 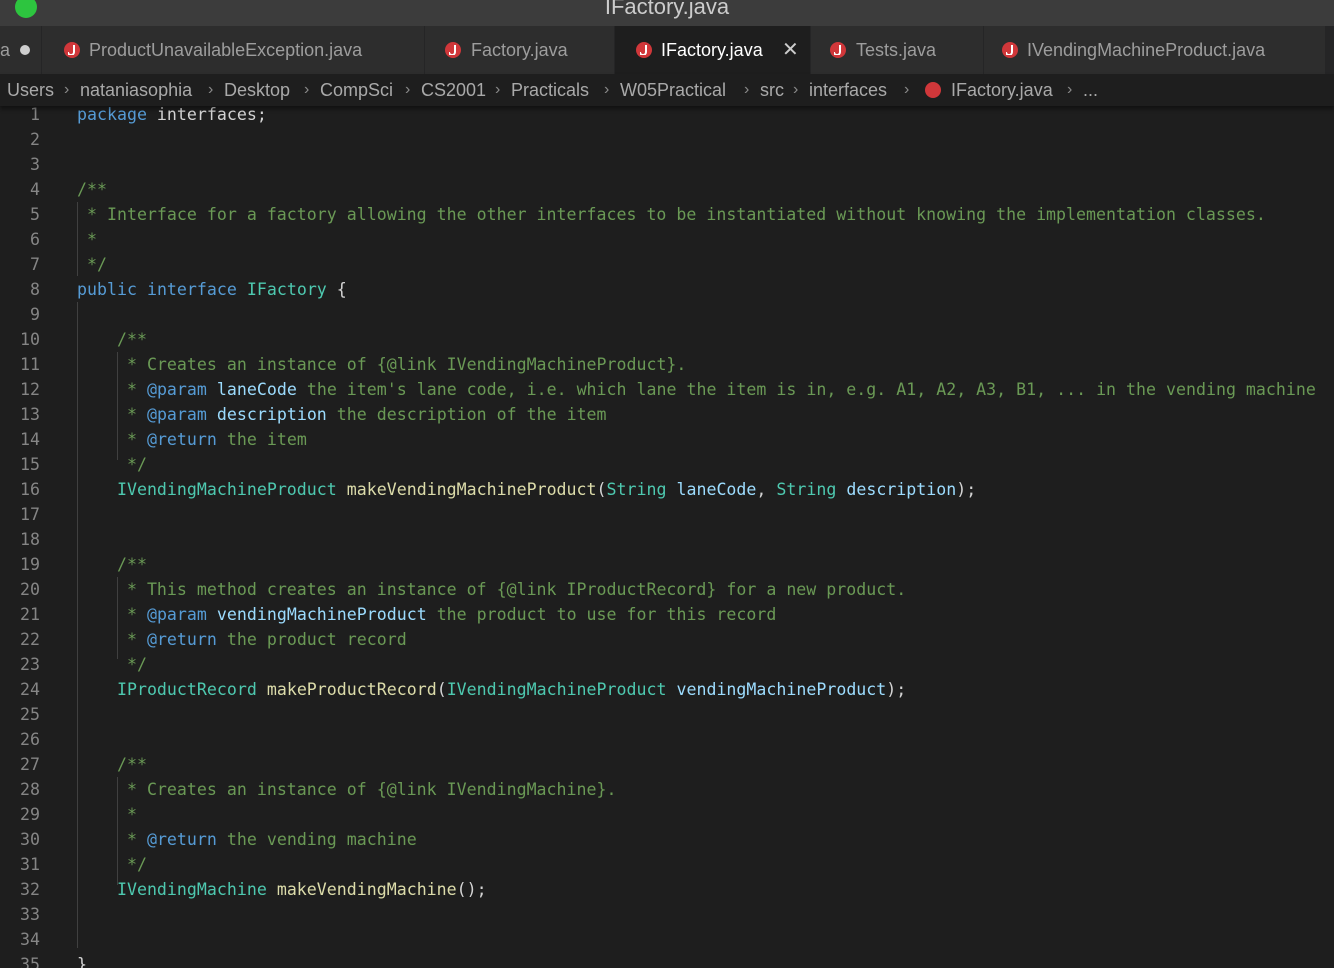 I want to click on code-token: the description of the item, so click(x=466, y=414).